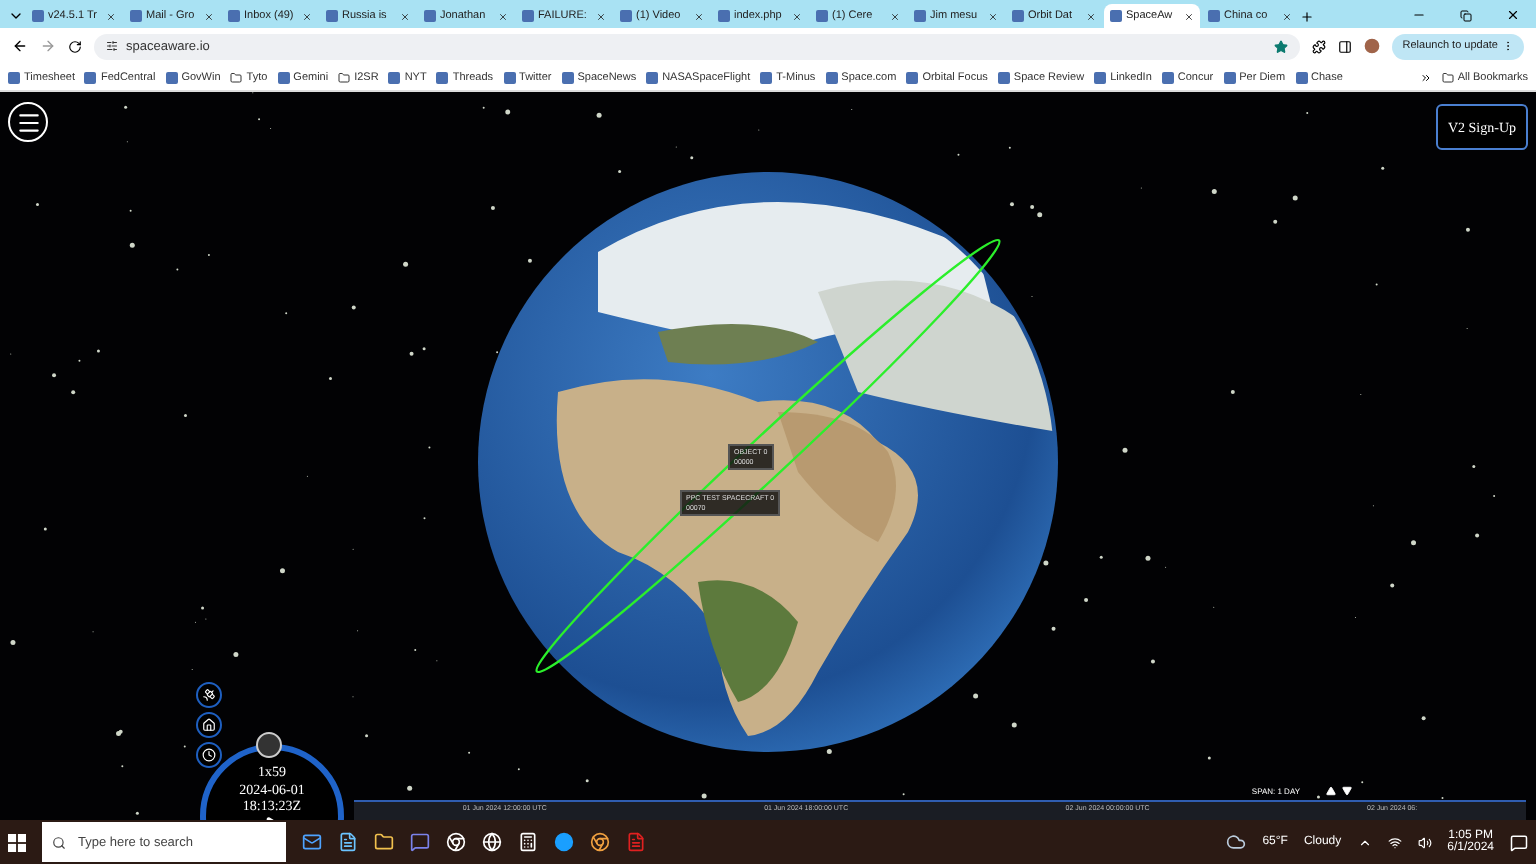 Image resolution: width=1536 pixels, height=864 pixels. Describe the element at coordinates (269, 745) in the screenshot. I see `time-slider-handle` at that location.